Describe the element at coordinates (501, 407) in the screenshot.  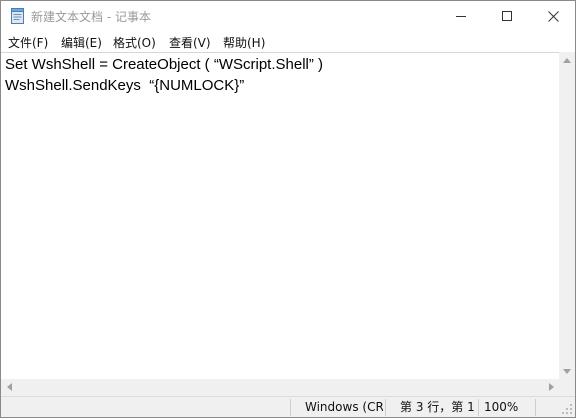
I see `zoom-status: 100%` at that location.